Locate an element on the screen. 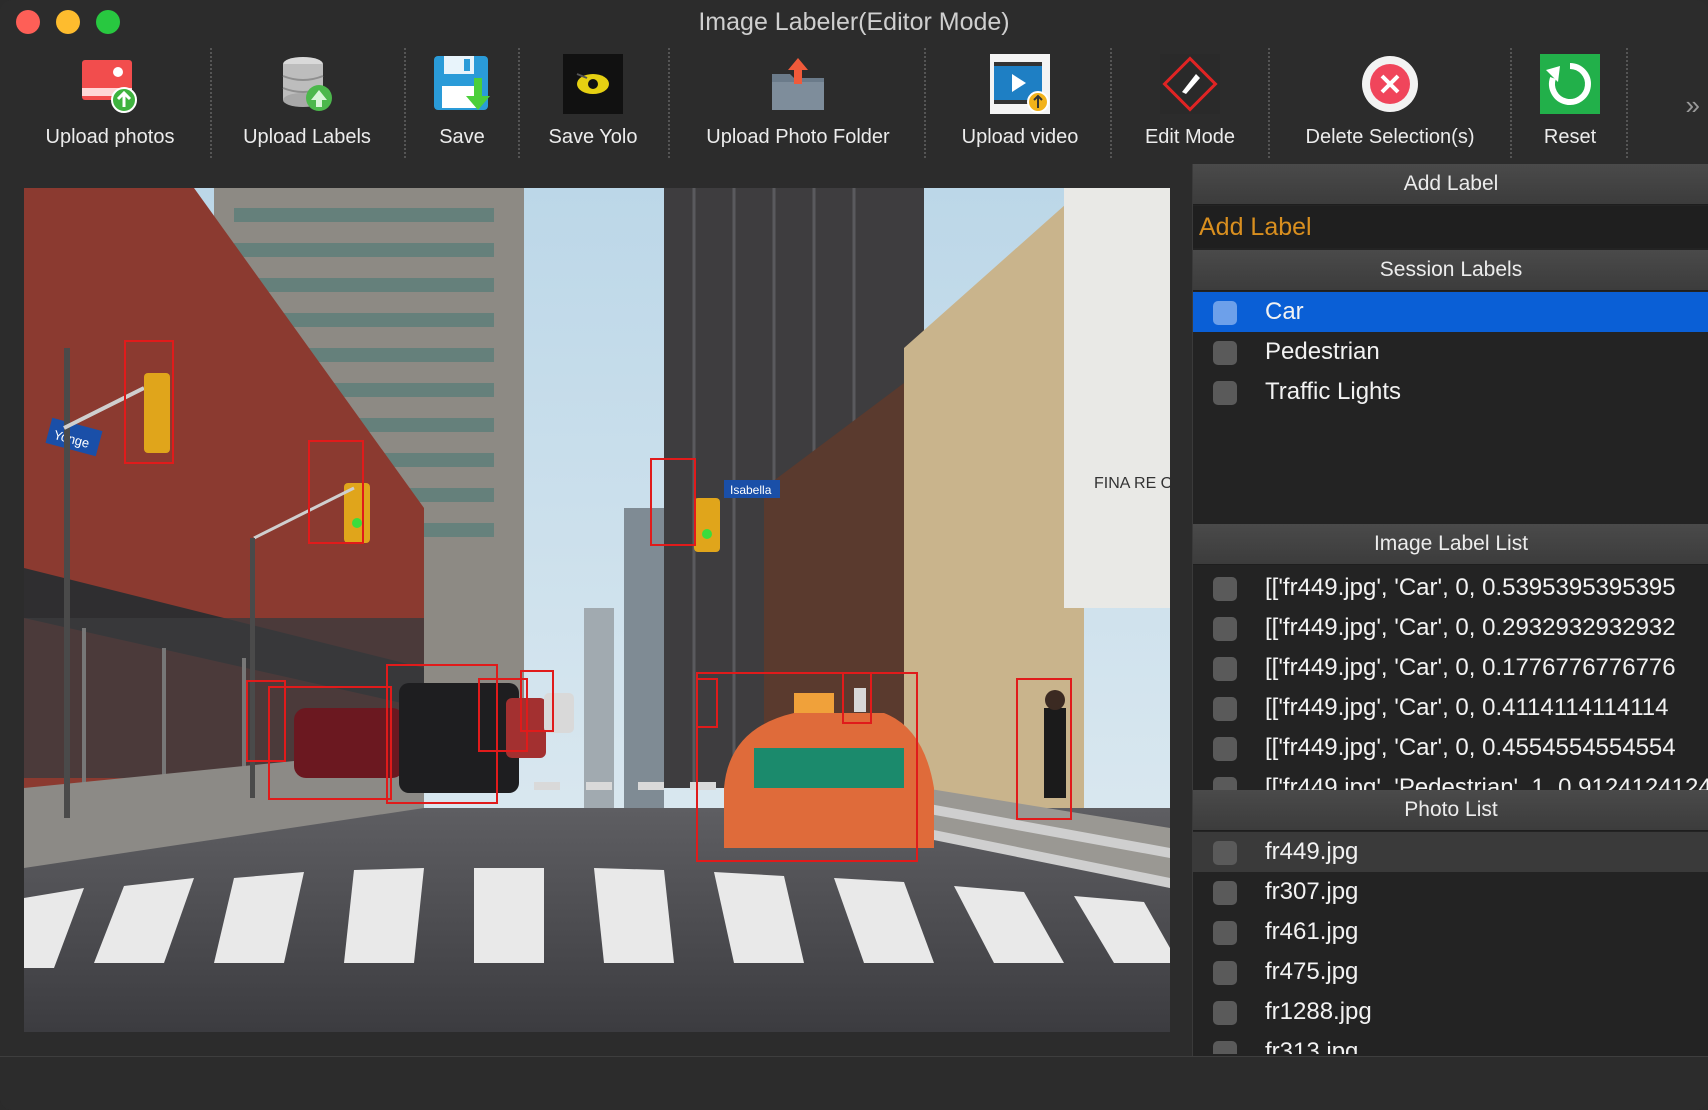 Image resolution: width=1708 pixels, height=1110 pixels. billboard-text: FINA RE OF SU is located at coordinates (1132, 483).